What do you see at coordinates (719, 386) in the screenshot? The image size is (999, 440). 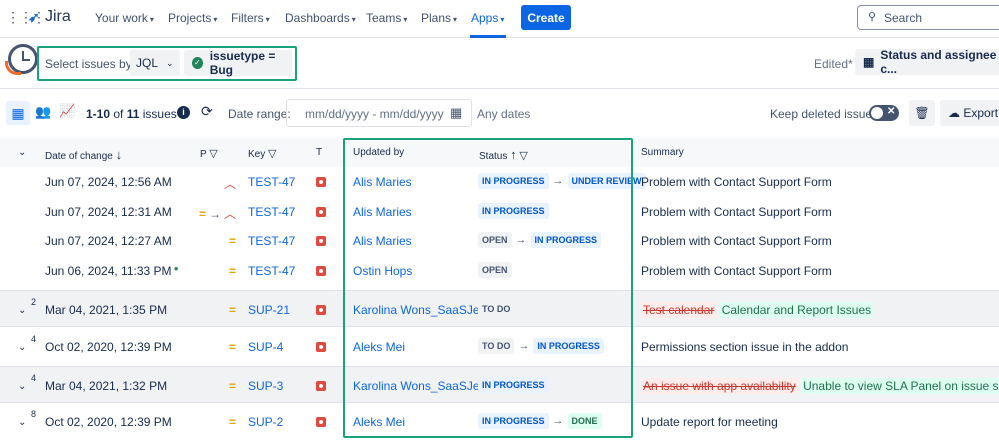 I see `old-summary: An issue with app availability` at bounding box center [719, 386].